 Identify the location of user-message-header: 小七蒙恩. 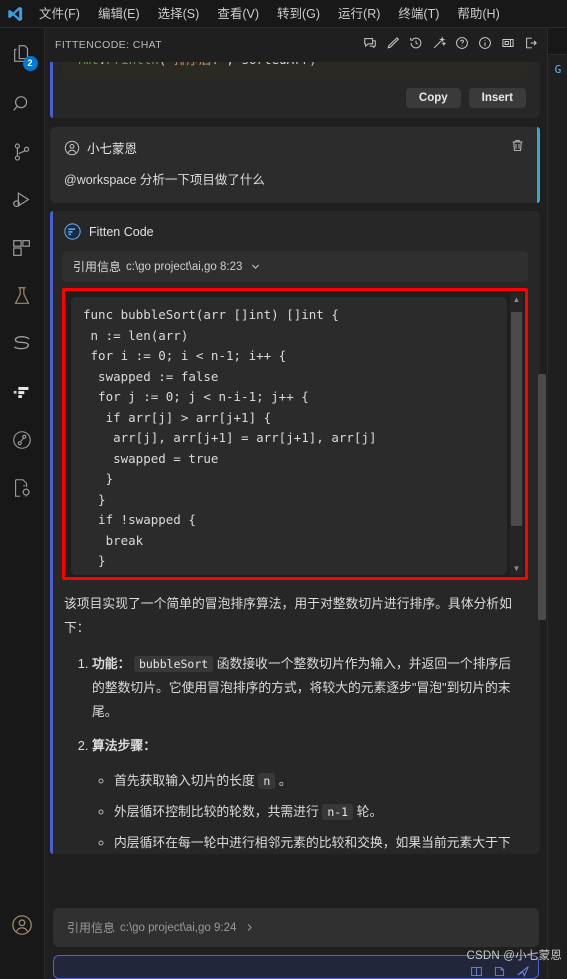
(295, 142).